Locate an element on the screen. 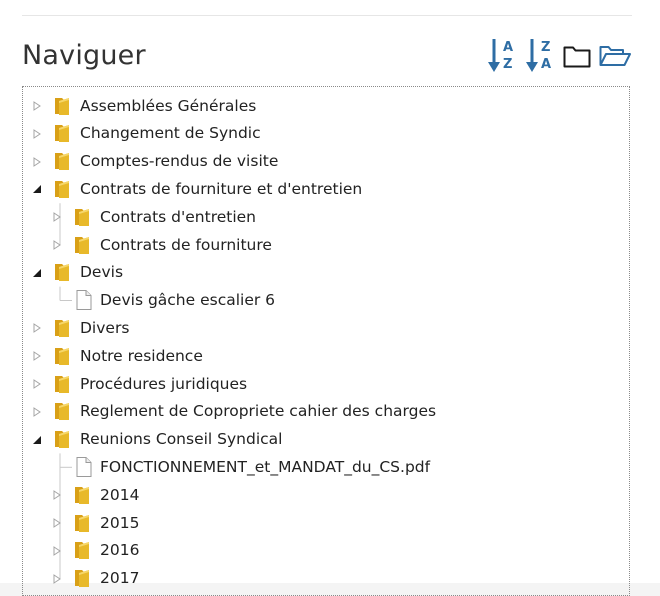 Image resolution: width=660 pixels, height=596 pixels. tree-folder-item: Contrats de fourniture is located at coordinates (172, 245).